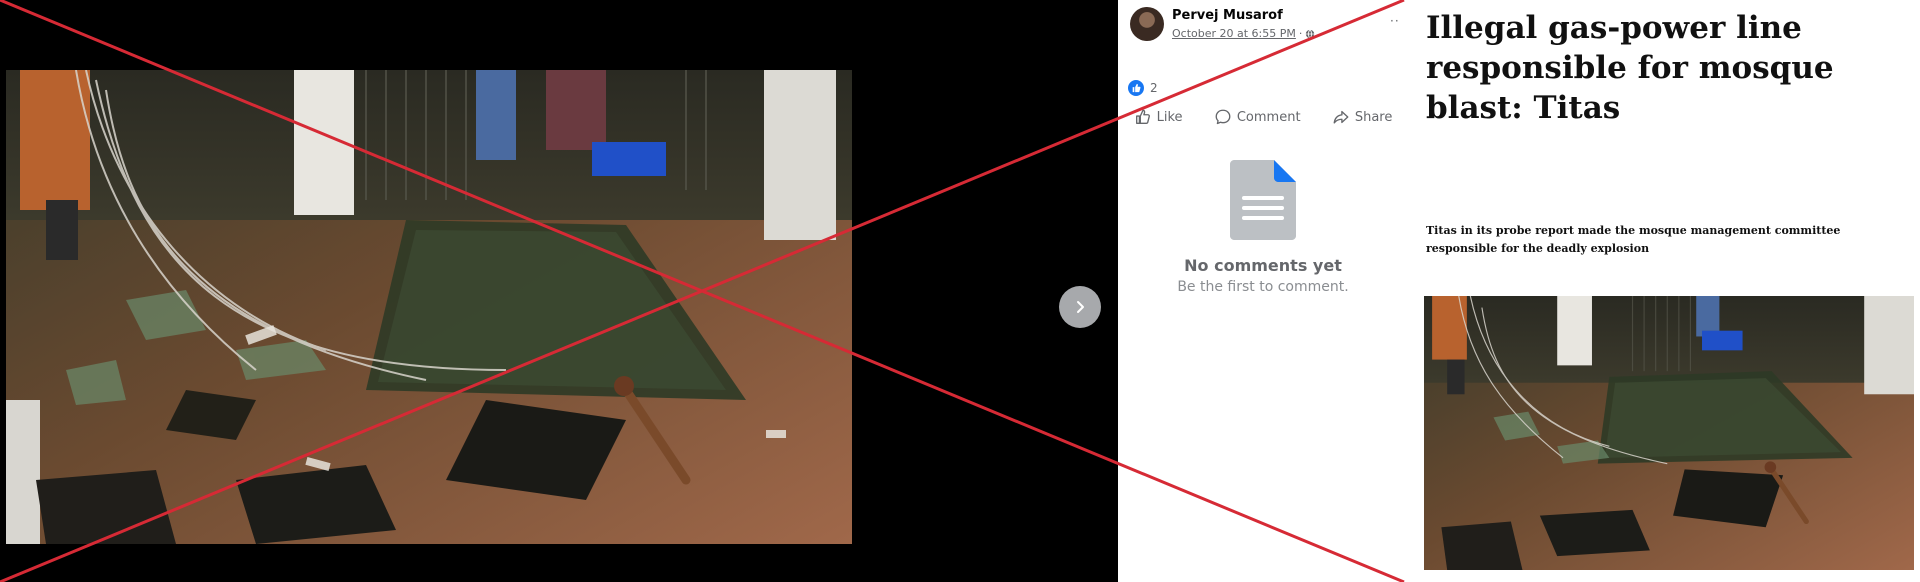 The height and width of the screenshot is (582, 1920). Describe the element at coordinates (1373, 117) in the screenshot. I see `share-label: Share` at that location.